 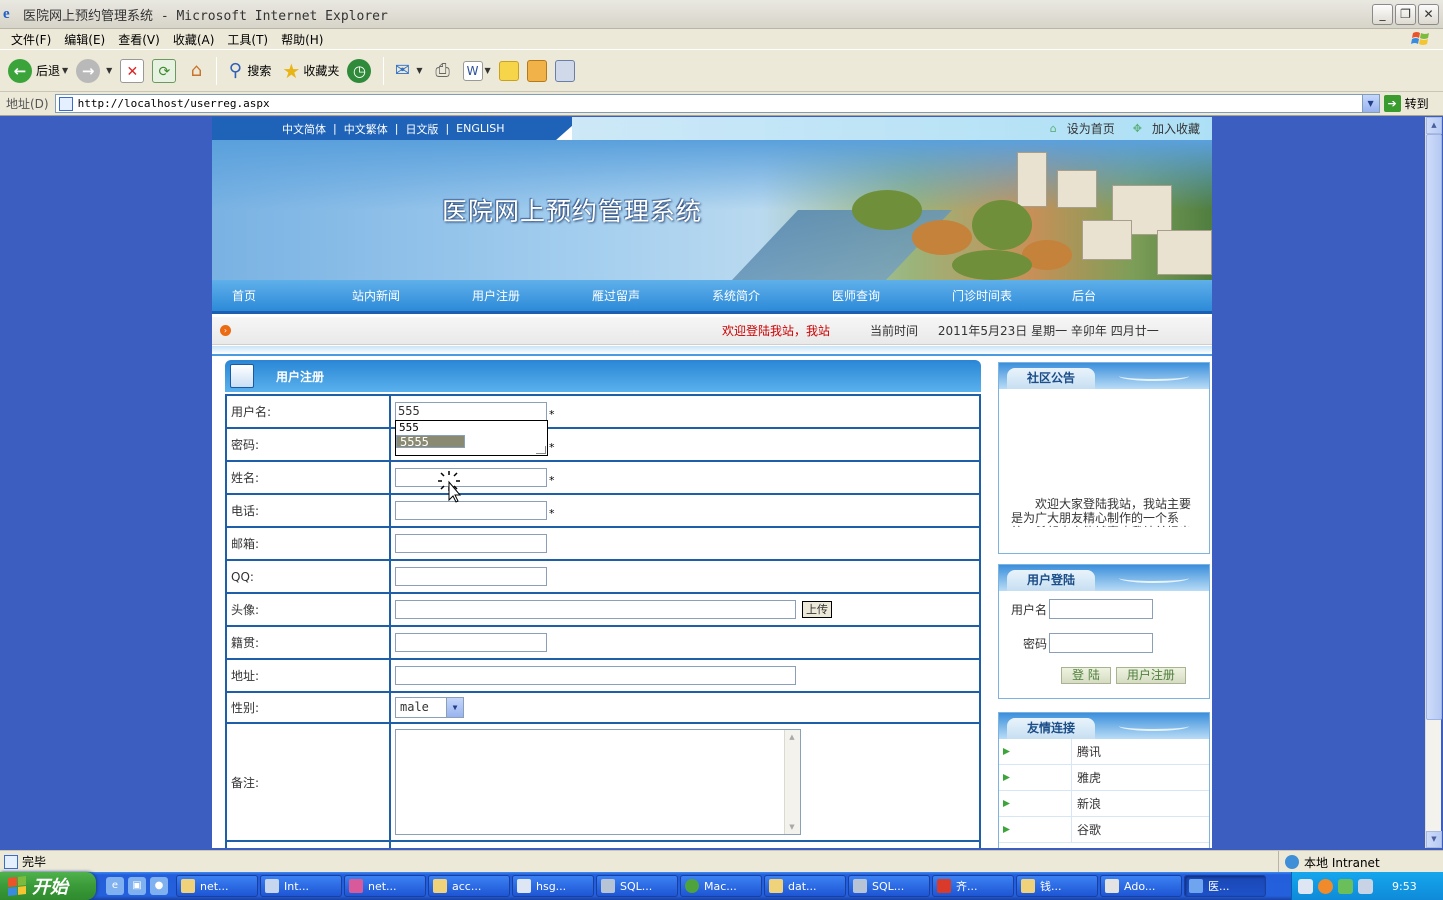 What do you see at coordinates (429, 707) in the screenshot?
I see `gender-select: male ▼` at bounding box center [429, 707].